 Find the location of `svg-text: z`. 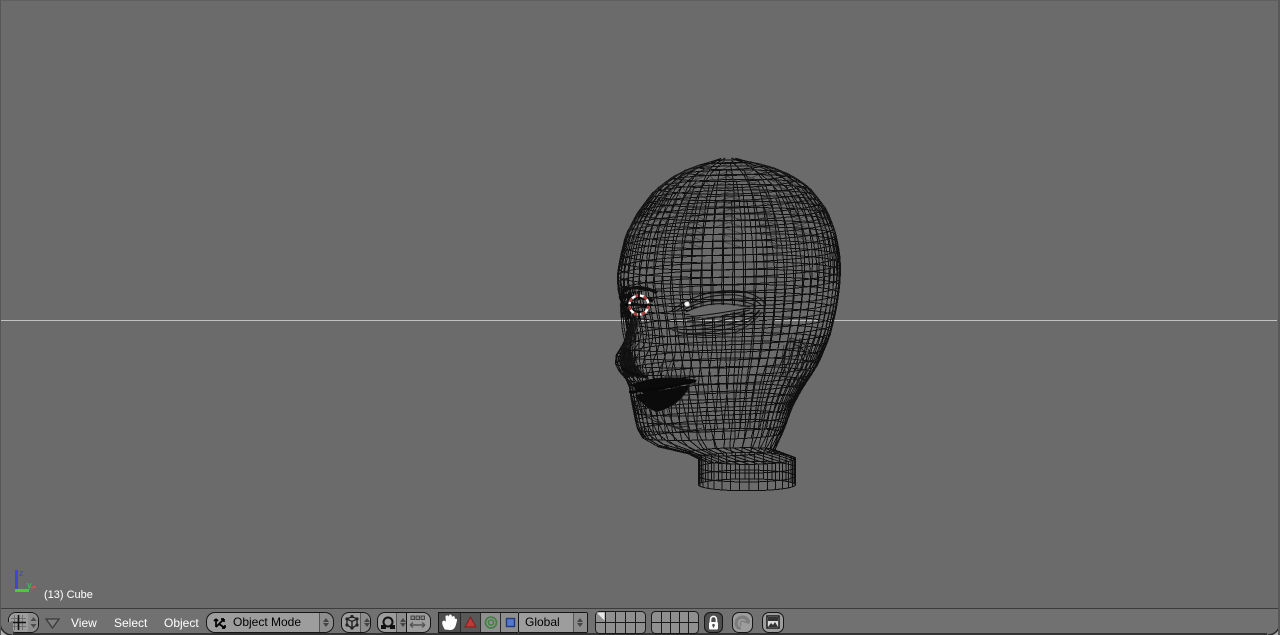

svg-text: z is located at coordinates (21, 573).